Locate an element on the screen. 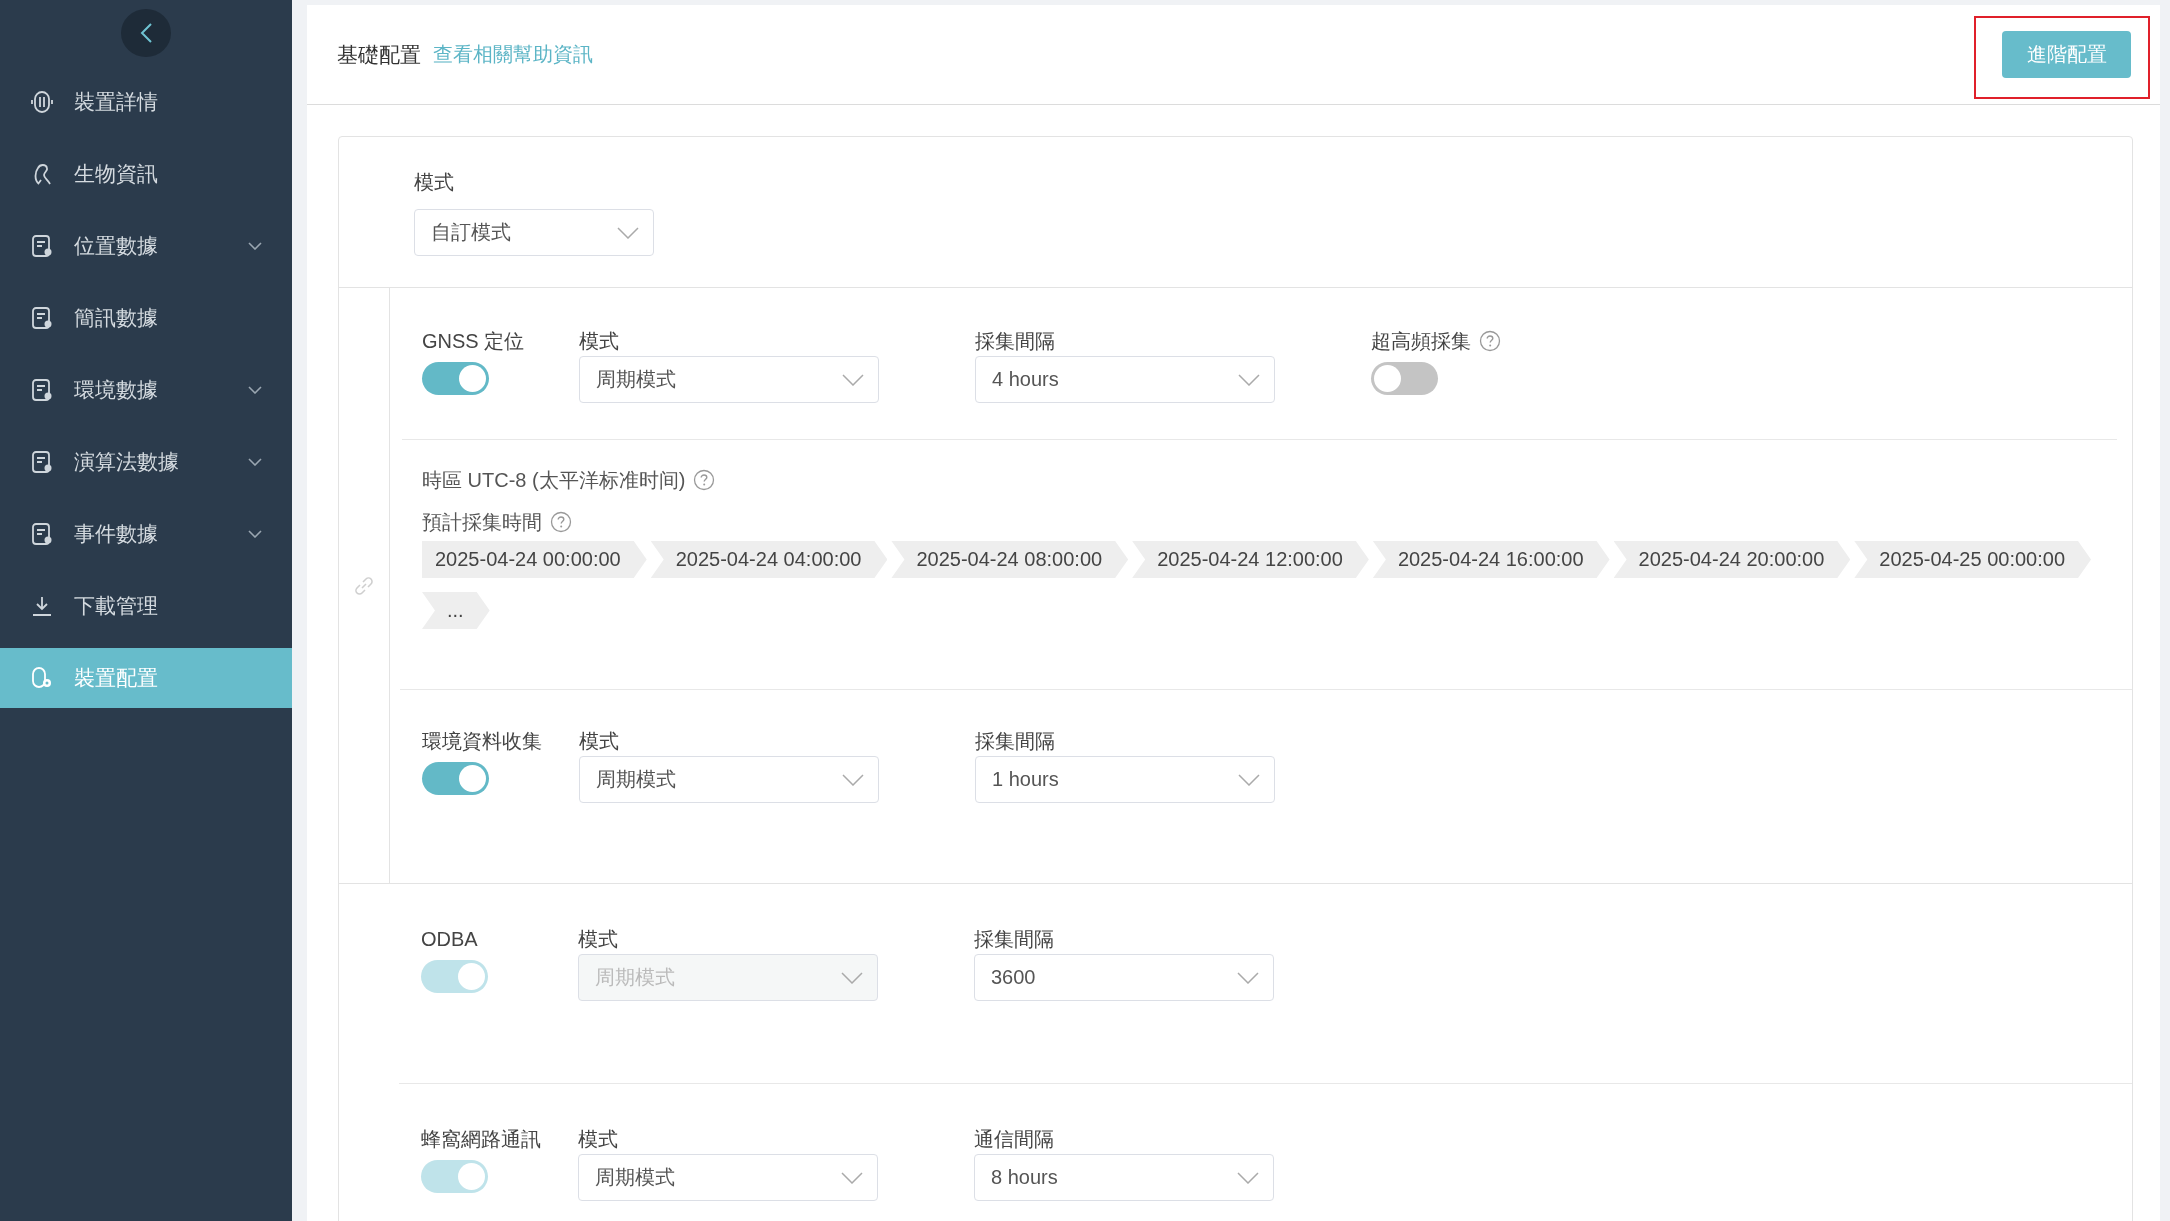 This screenshot has width=2170, height=1221. time-tag: 2025-04-25 00:00:00 is located at coordinates (1973, 559).